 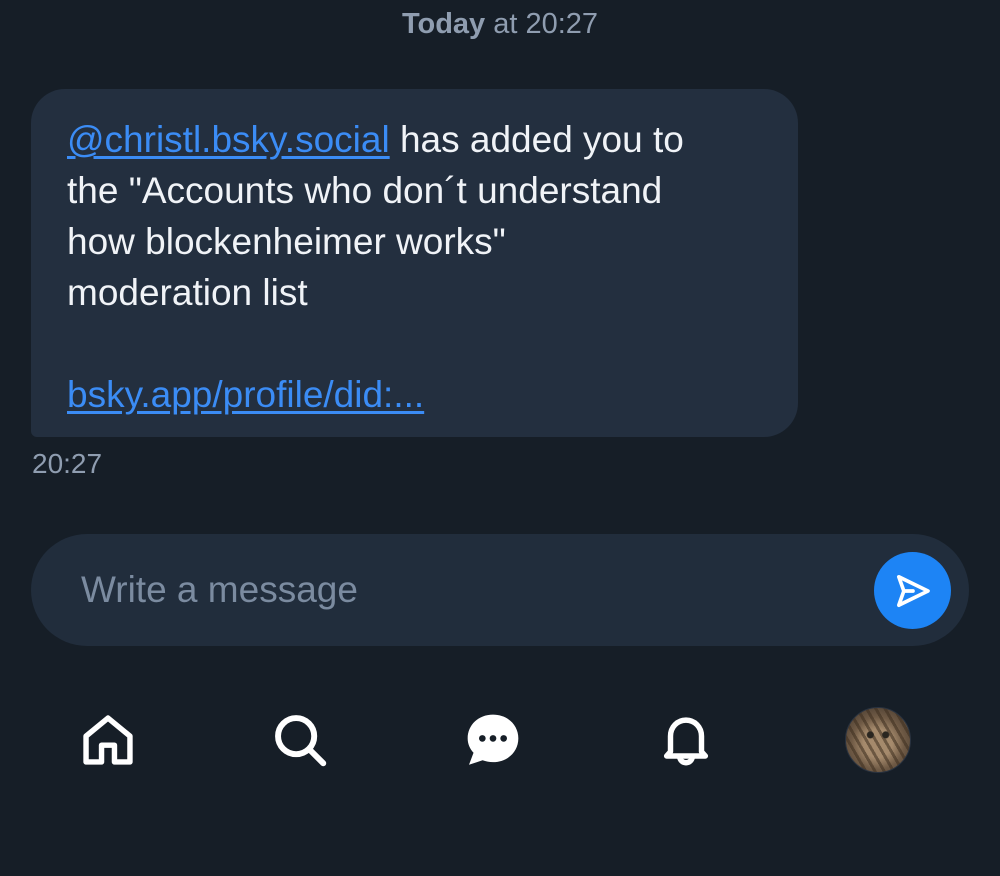 I want to click on bell-icon, so click(x=686, y=741).